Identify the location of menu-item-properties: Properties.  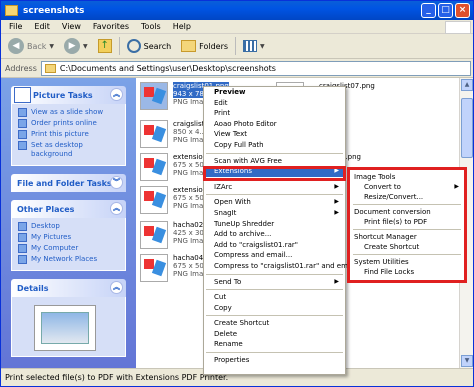
(274, 360).